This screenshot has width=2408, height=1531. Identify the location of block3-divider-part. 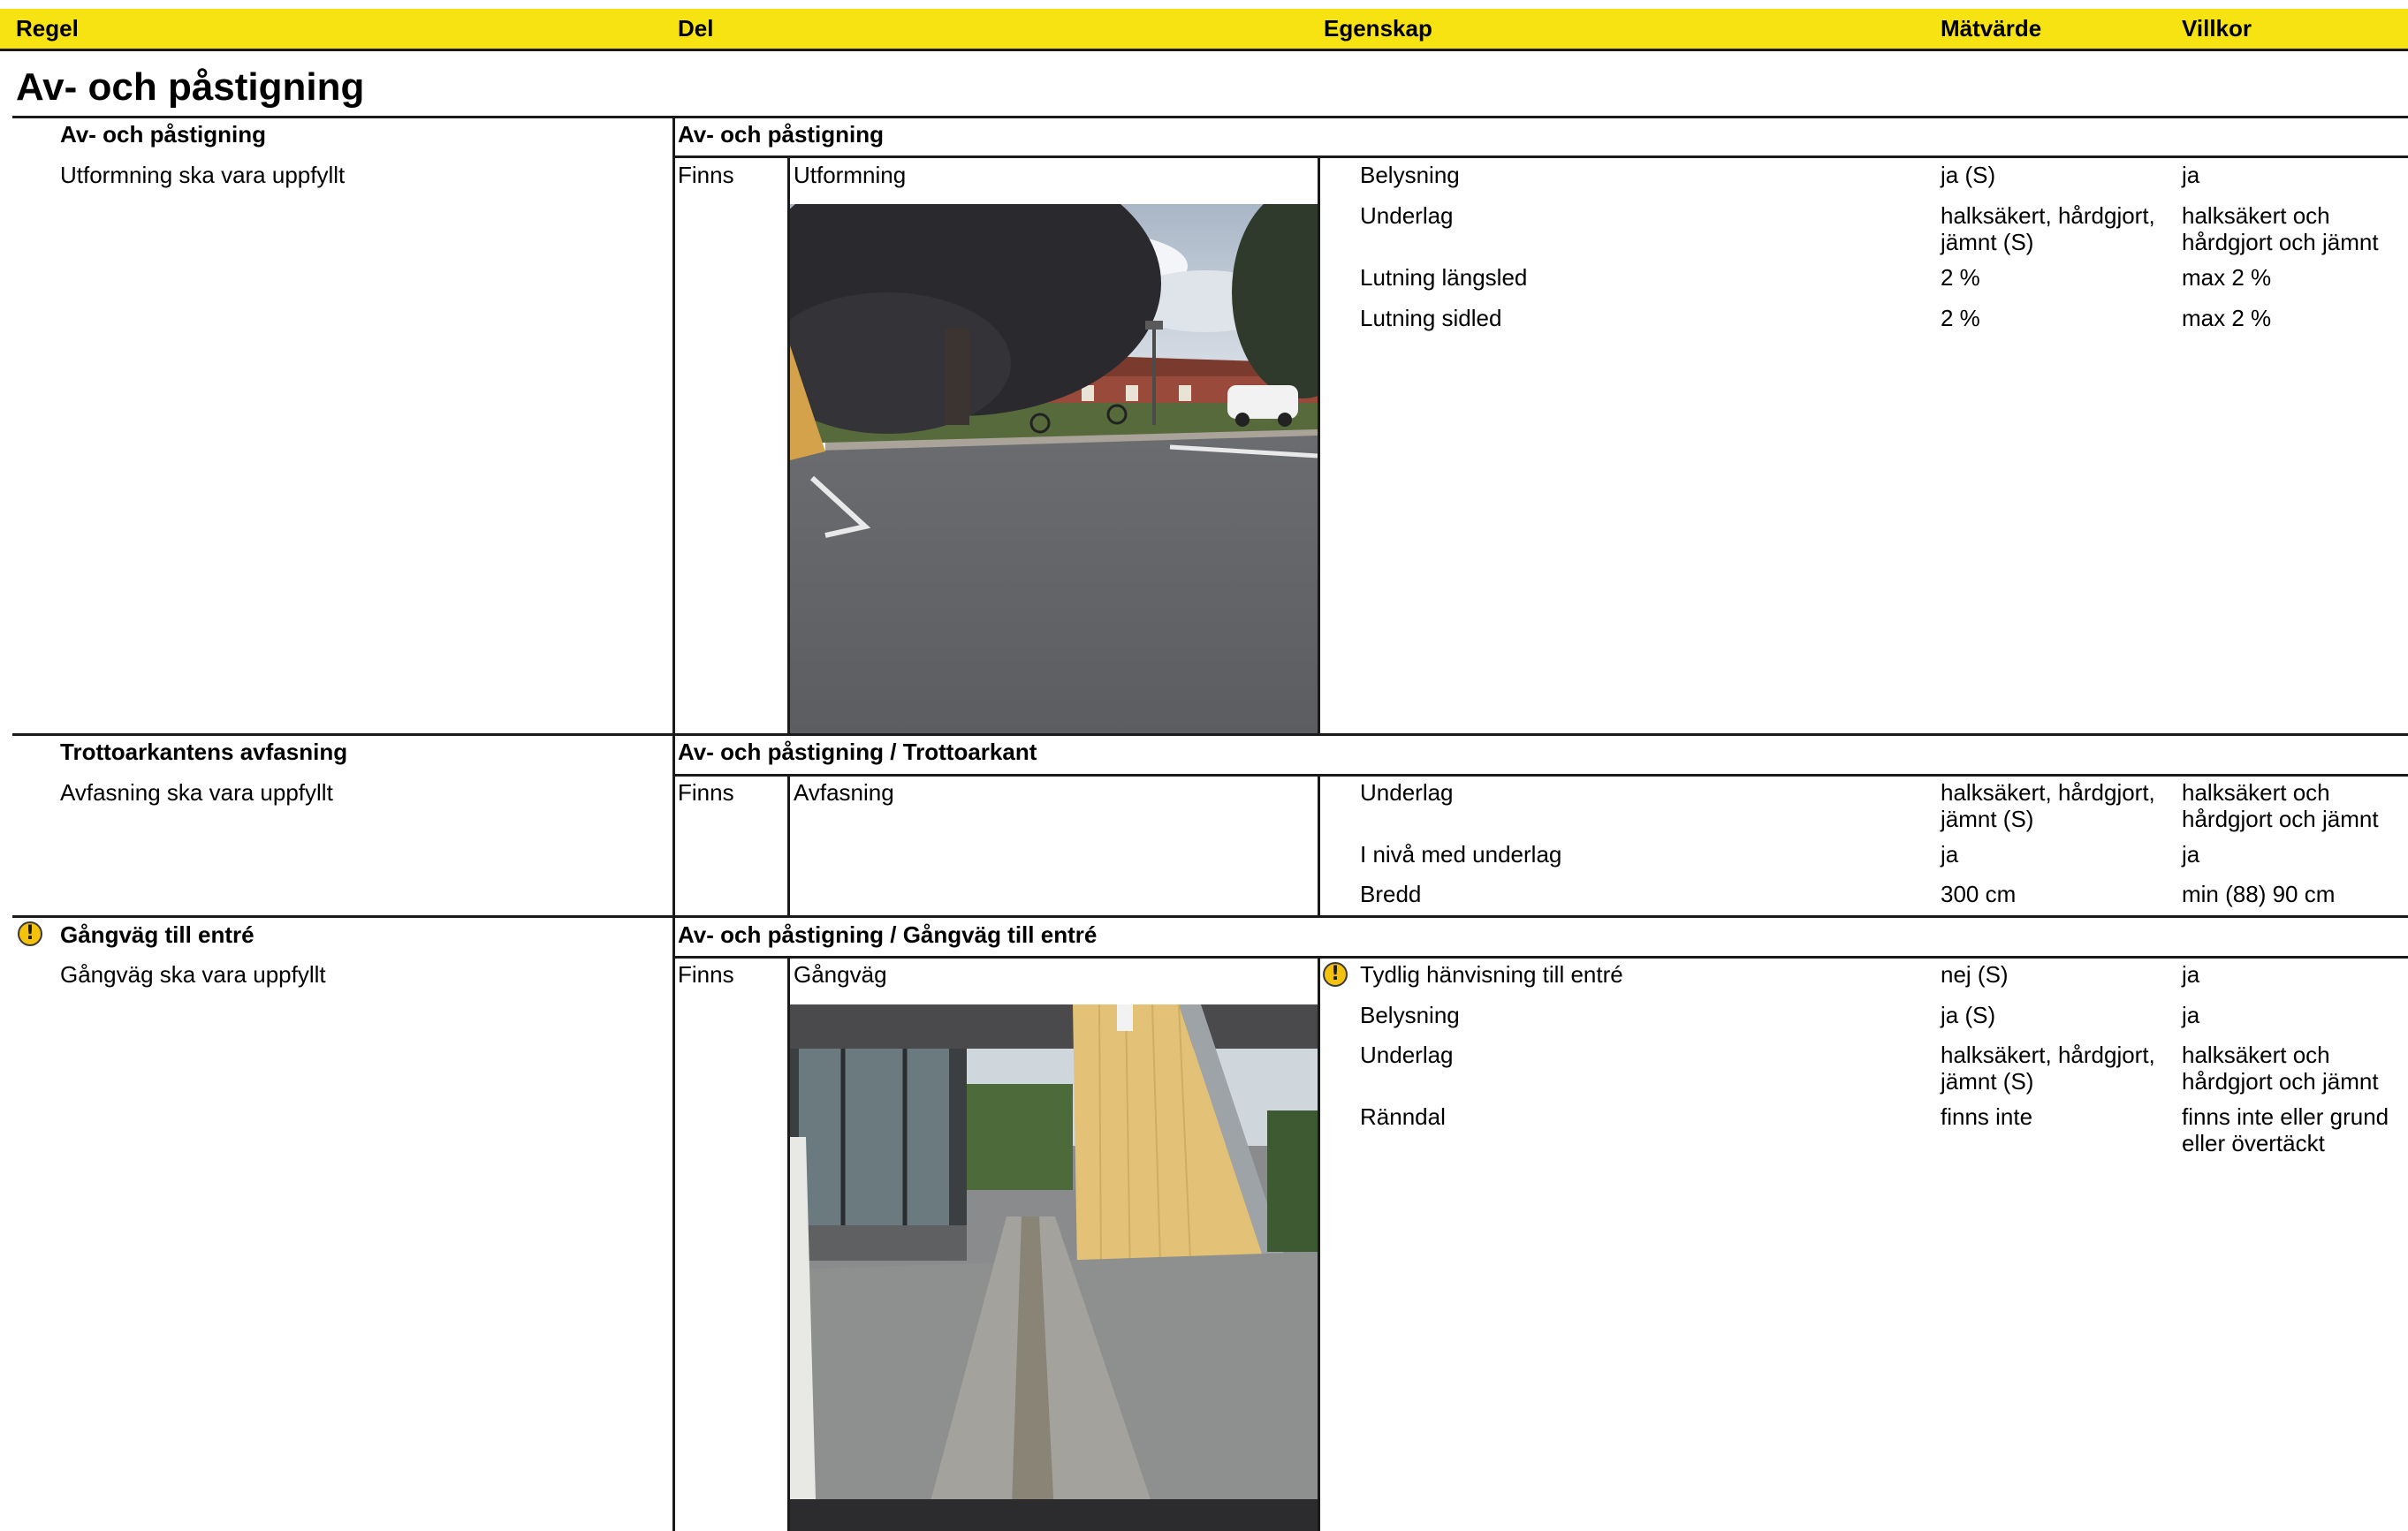
(1319, 1243).